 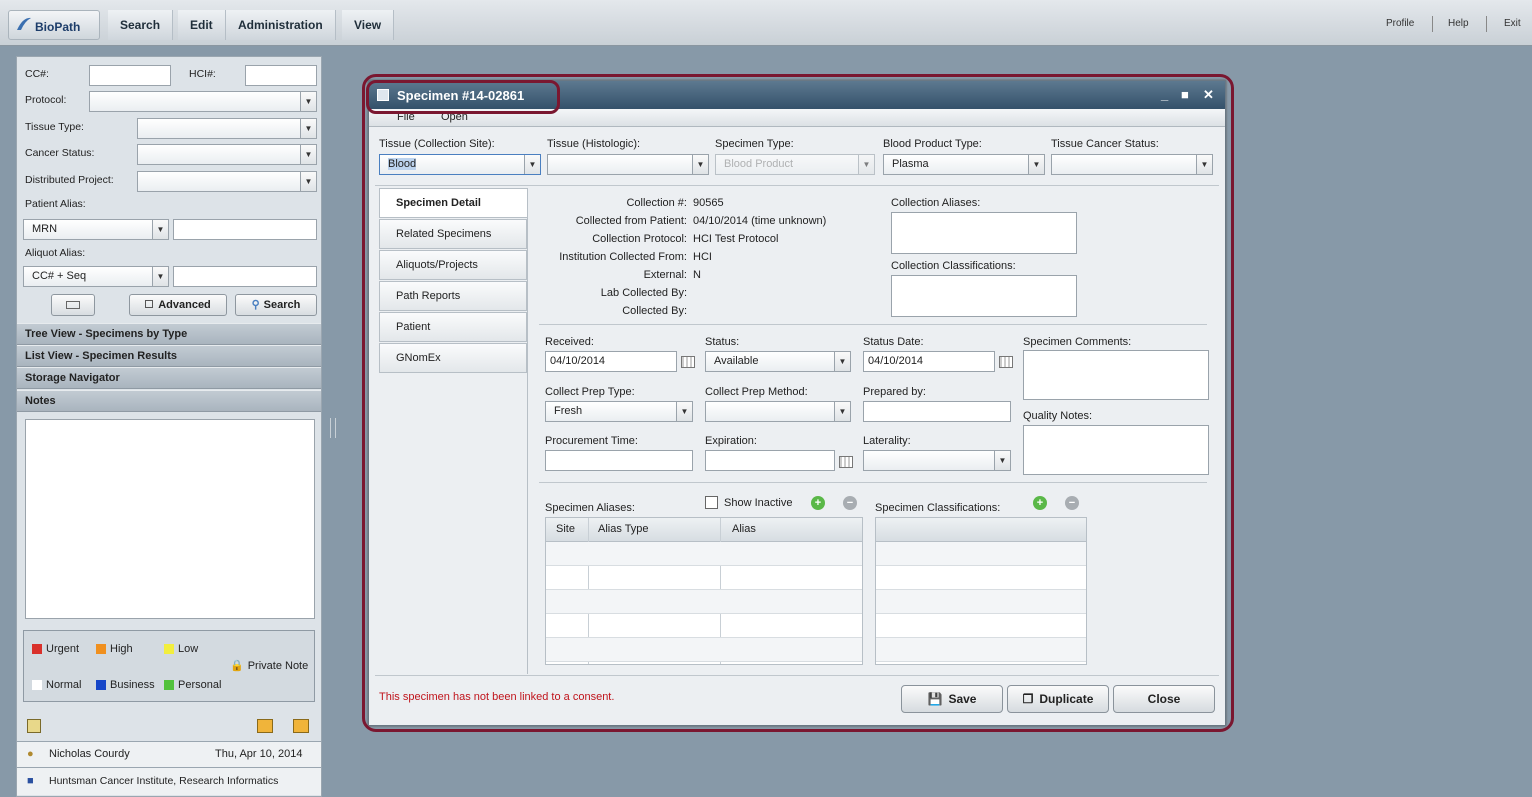 I want to click on profile-link: Profile, so click(x=1400, y=23).